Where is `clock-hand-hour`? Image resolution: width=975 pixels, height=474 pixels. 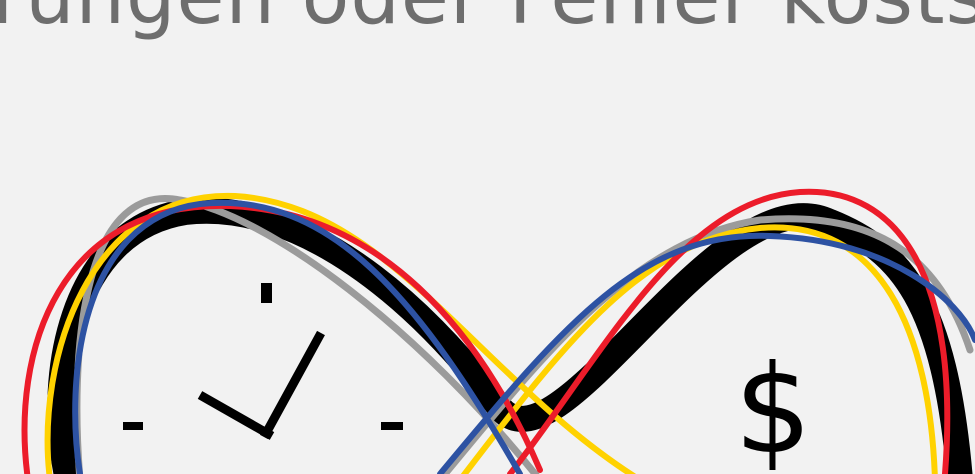 clock-hand-hour is located at coordinates (236, 415).